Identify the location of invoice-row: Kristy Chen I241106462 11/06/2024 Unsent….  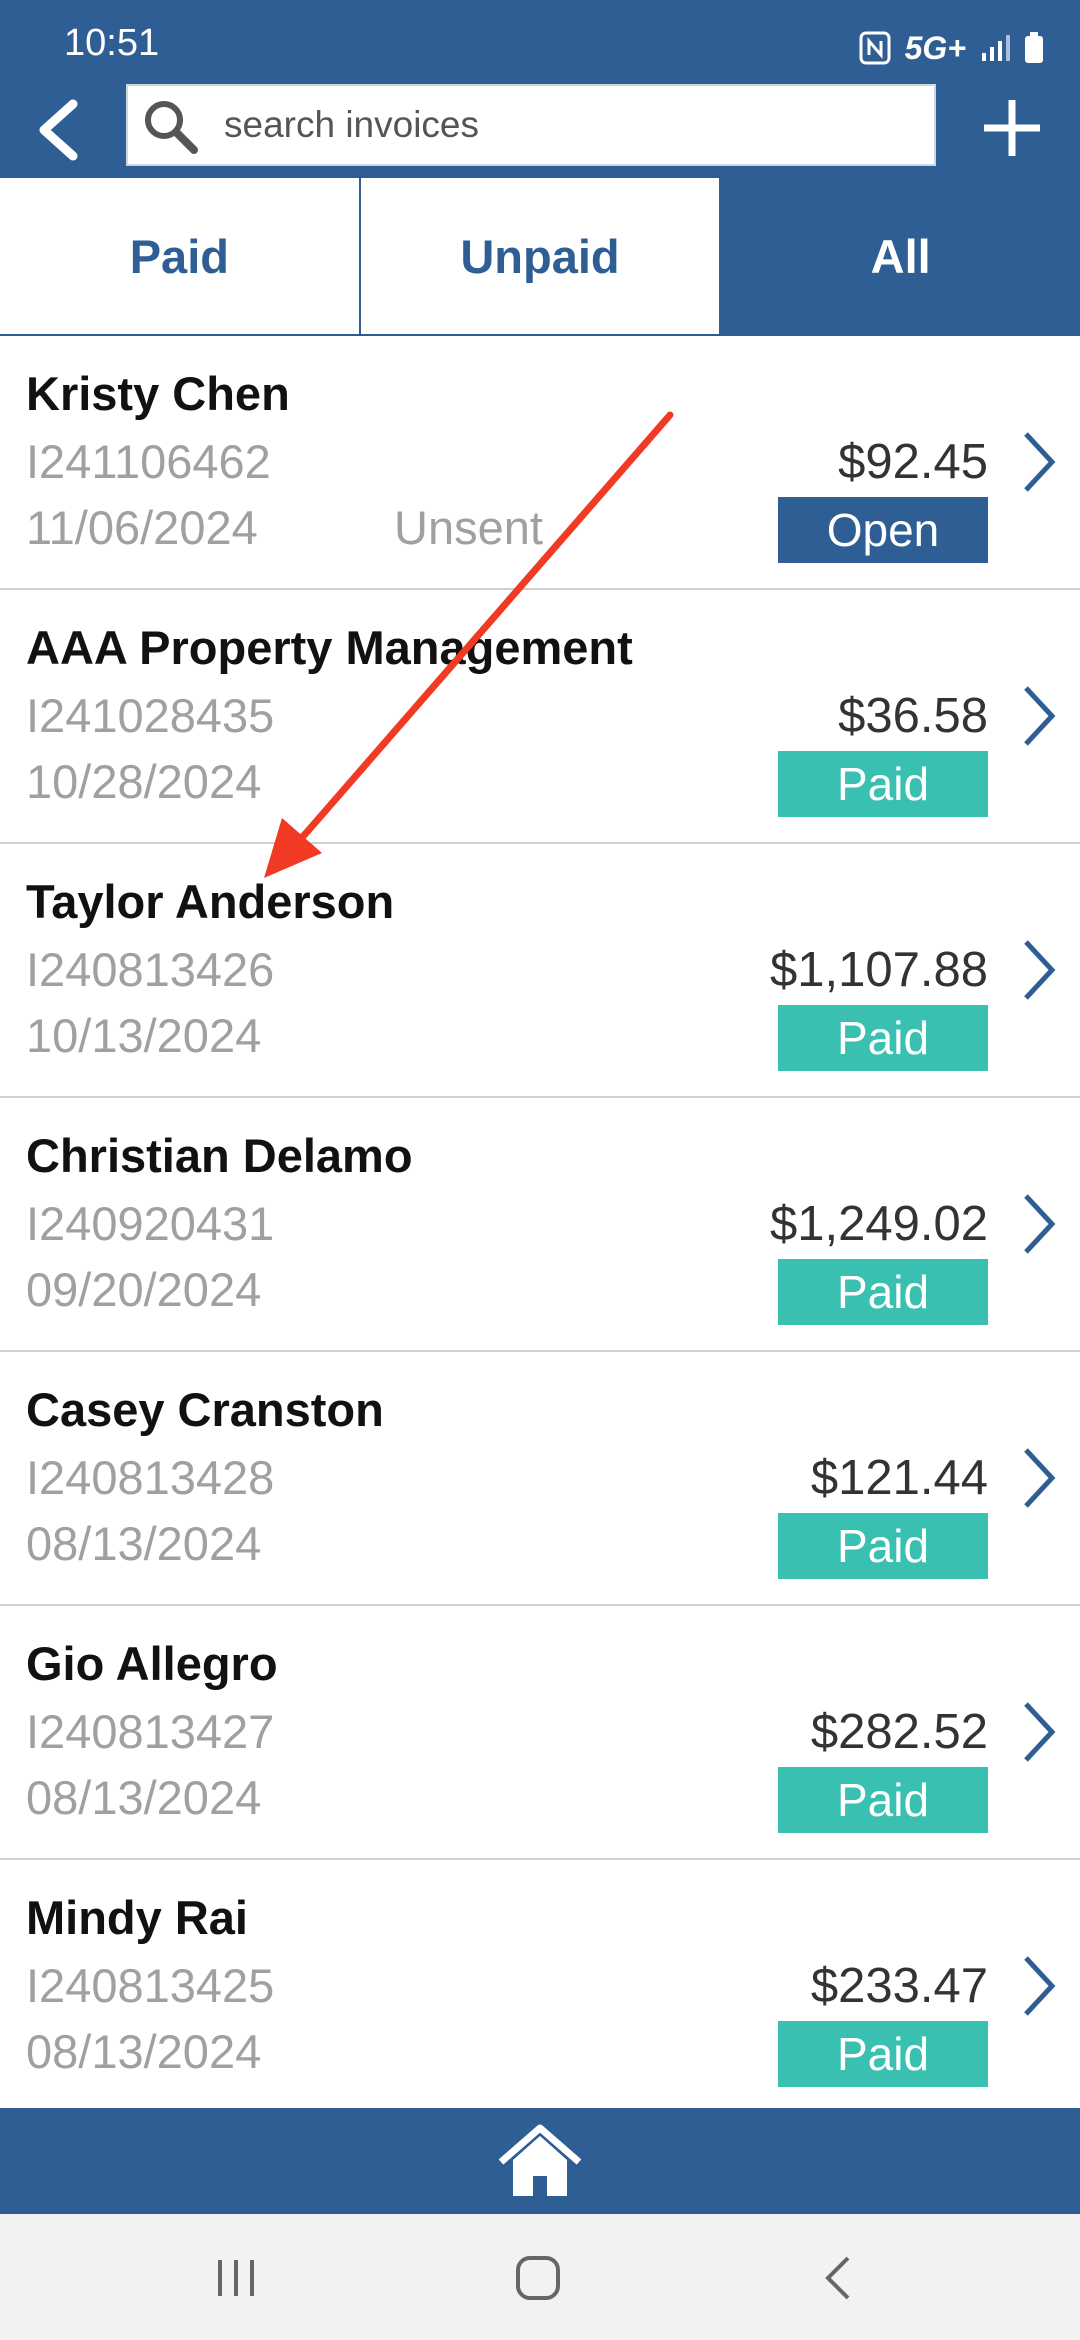
(540, 463).